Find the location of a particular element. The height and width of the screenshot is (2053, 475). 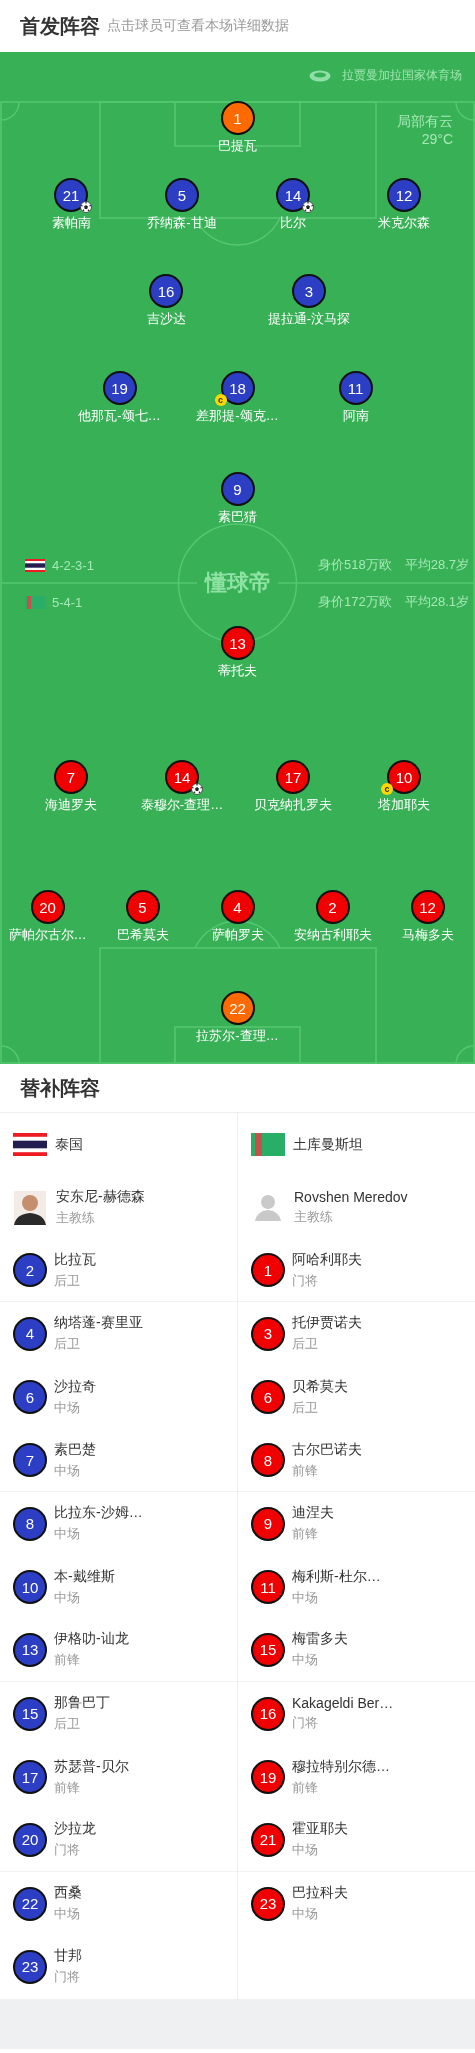

player-name: 苏瑟普-贝尔 is located at coordinates (91, 1766).